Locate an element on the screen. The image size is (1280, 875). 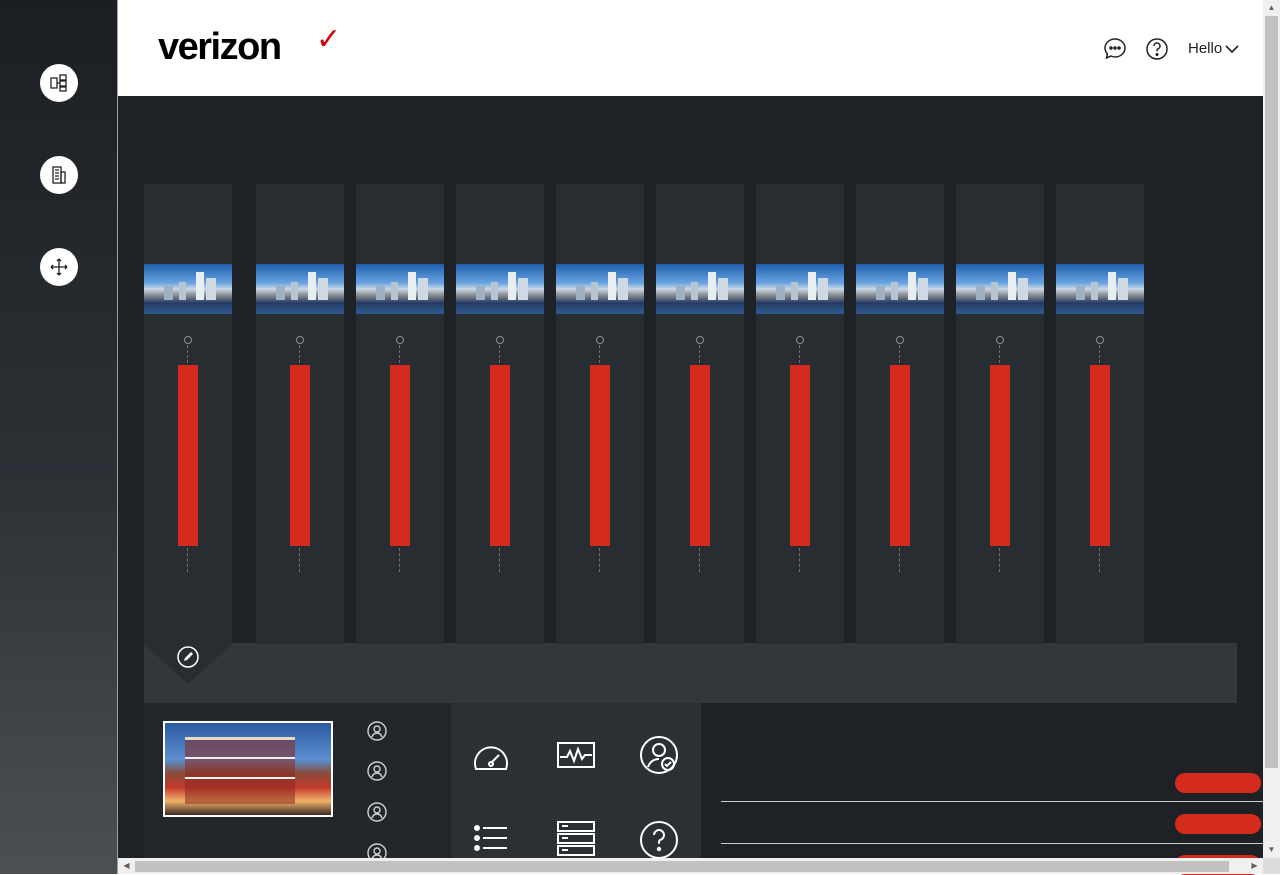
vertical-scrollbar: ▲ ▼ is located at coordinates (1271, 429).